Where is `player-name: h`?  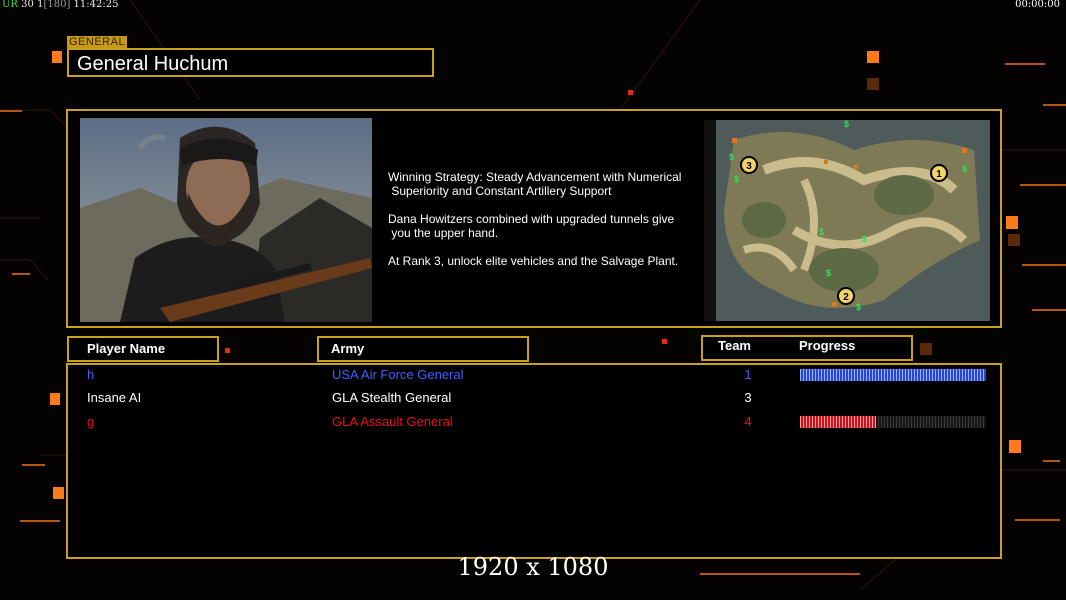
player-name: h is located at coordinates (91, 374).